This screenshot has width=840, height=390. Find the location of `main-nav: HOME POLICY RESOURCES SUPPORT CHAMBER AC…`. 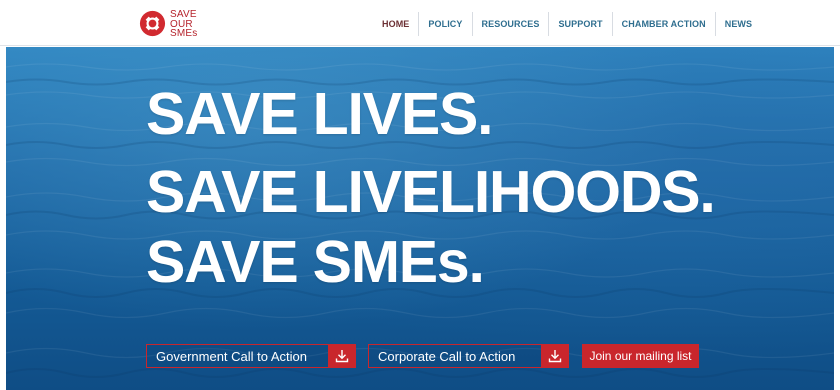

main-nav: HOME POLICY RESOURCES SUPPORT CHAMBER AC… is located at coordinates (567, 24).